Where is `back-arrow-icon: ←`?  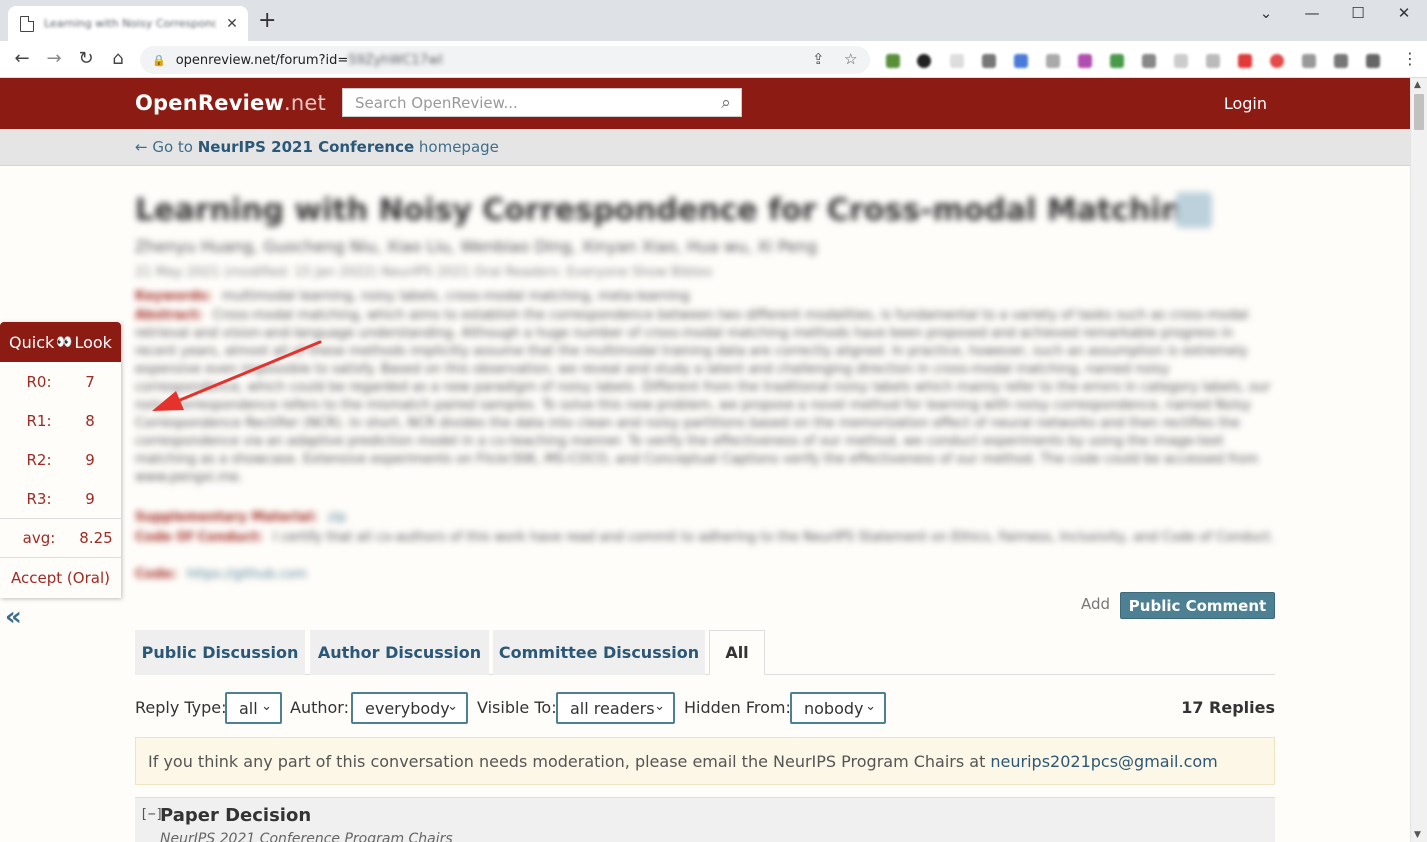
back-arrow-icon: ← is located at coordinates (22, 59).